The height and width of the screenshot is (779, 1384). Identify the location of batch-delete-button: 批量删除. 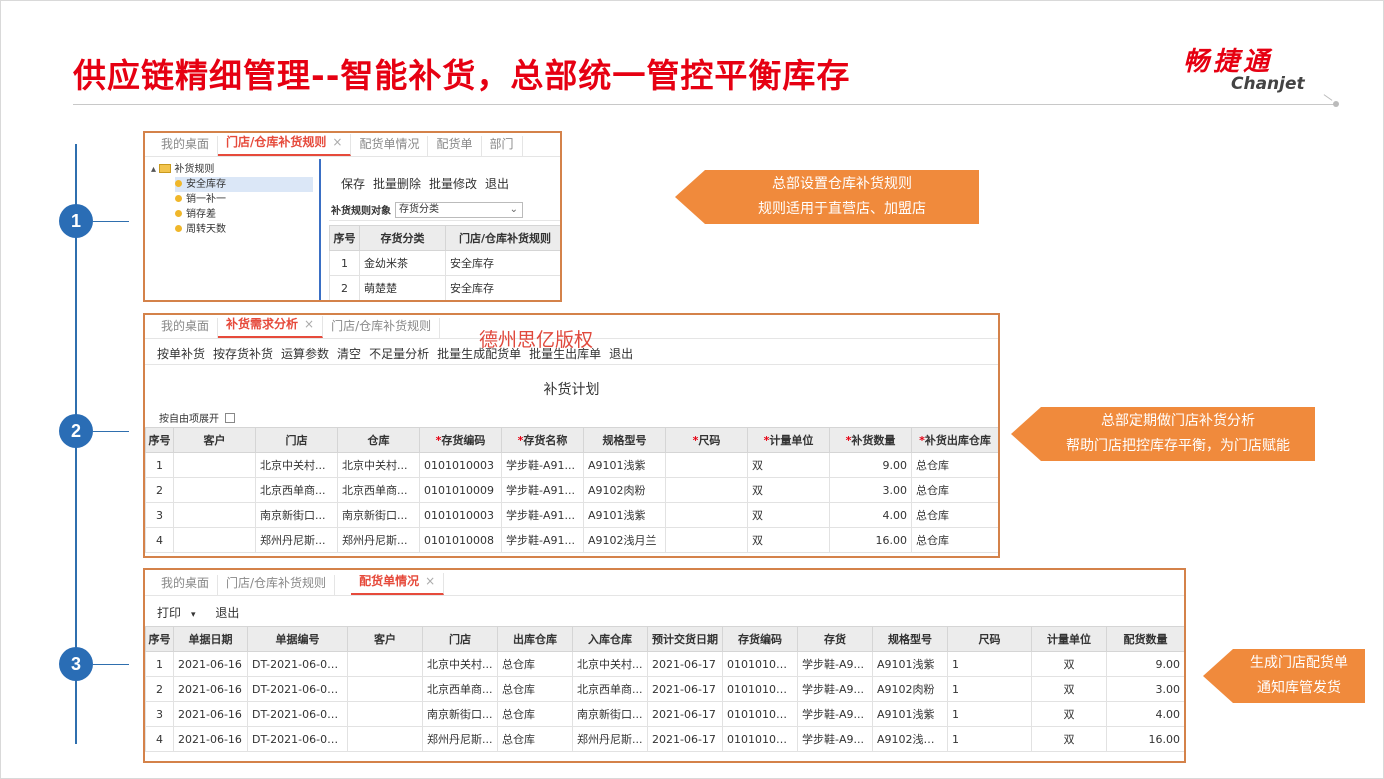
(397, 184).